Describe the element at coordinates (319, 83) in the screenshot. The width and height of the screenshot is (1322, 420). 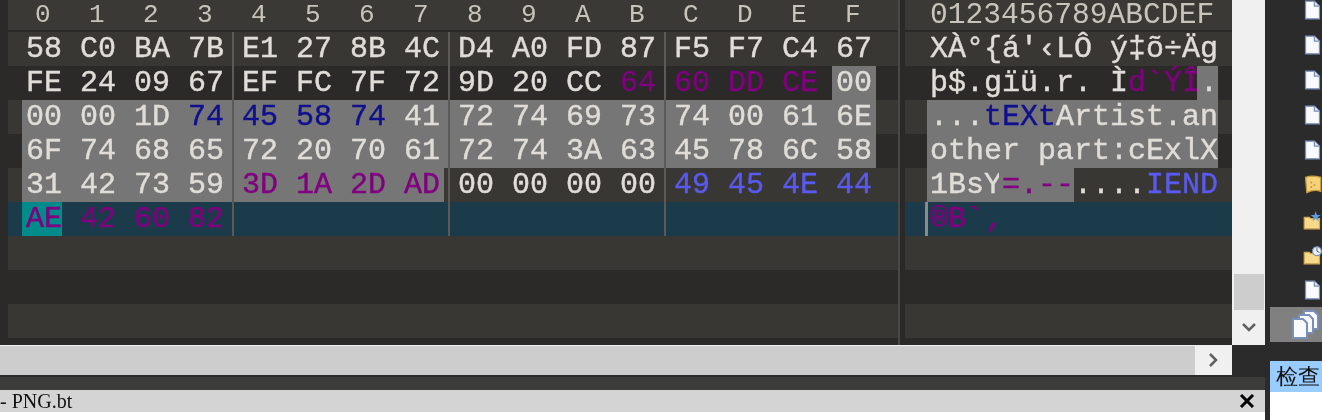
I see `hex-byte: FC` at that location.